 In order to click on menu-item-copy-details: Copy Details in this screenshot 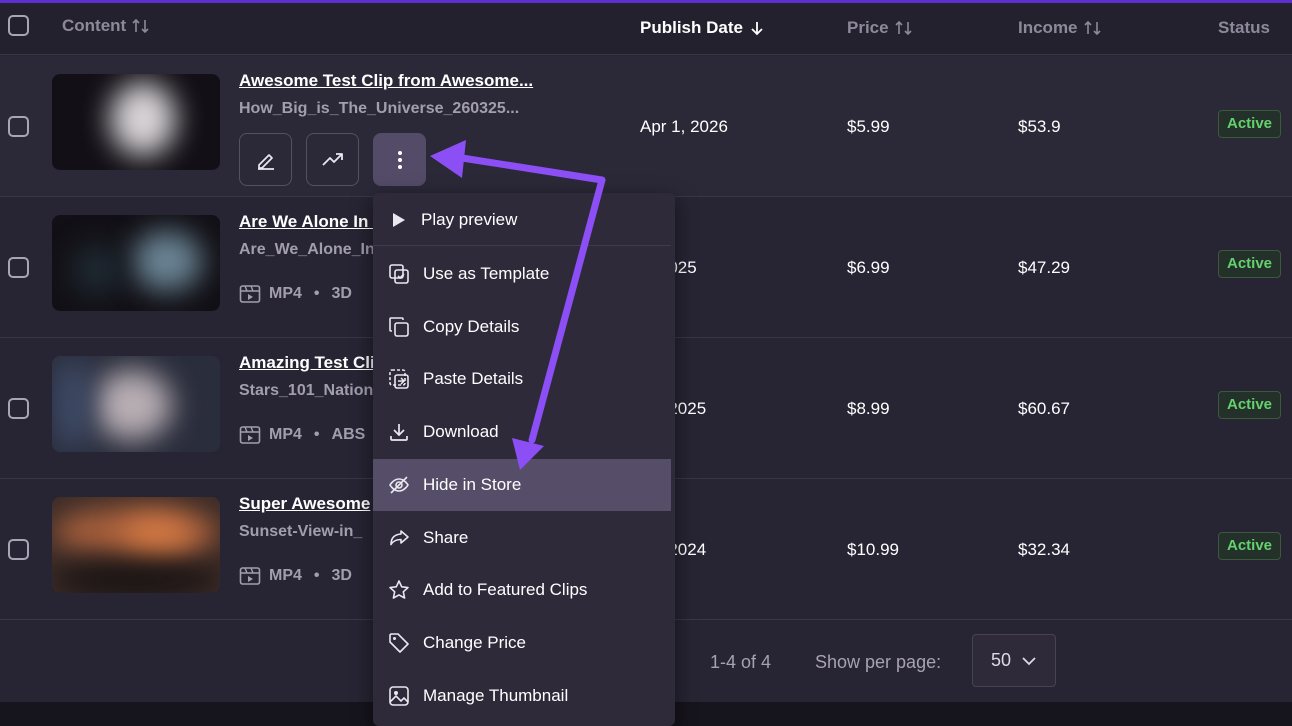, I will do `click(522, 327)`.